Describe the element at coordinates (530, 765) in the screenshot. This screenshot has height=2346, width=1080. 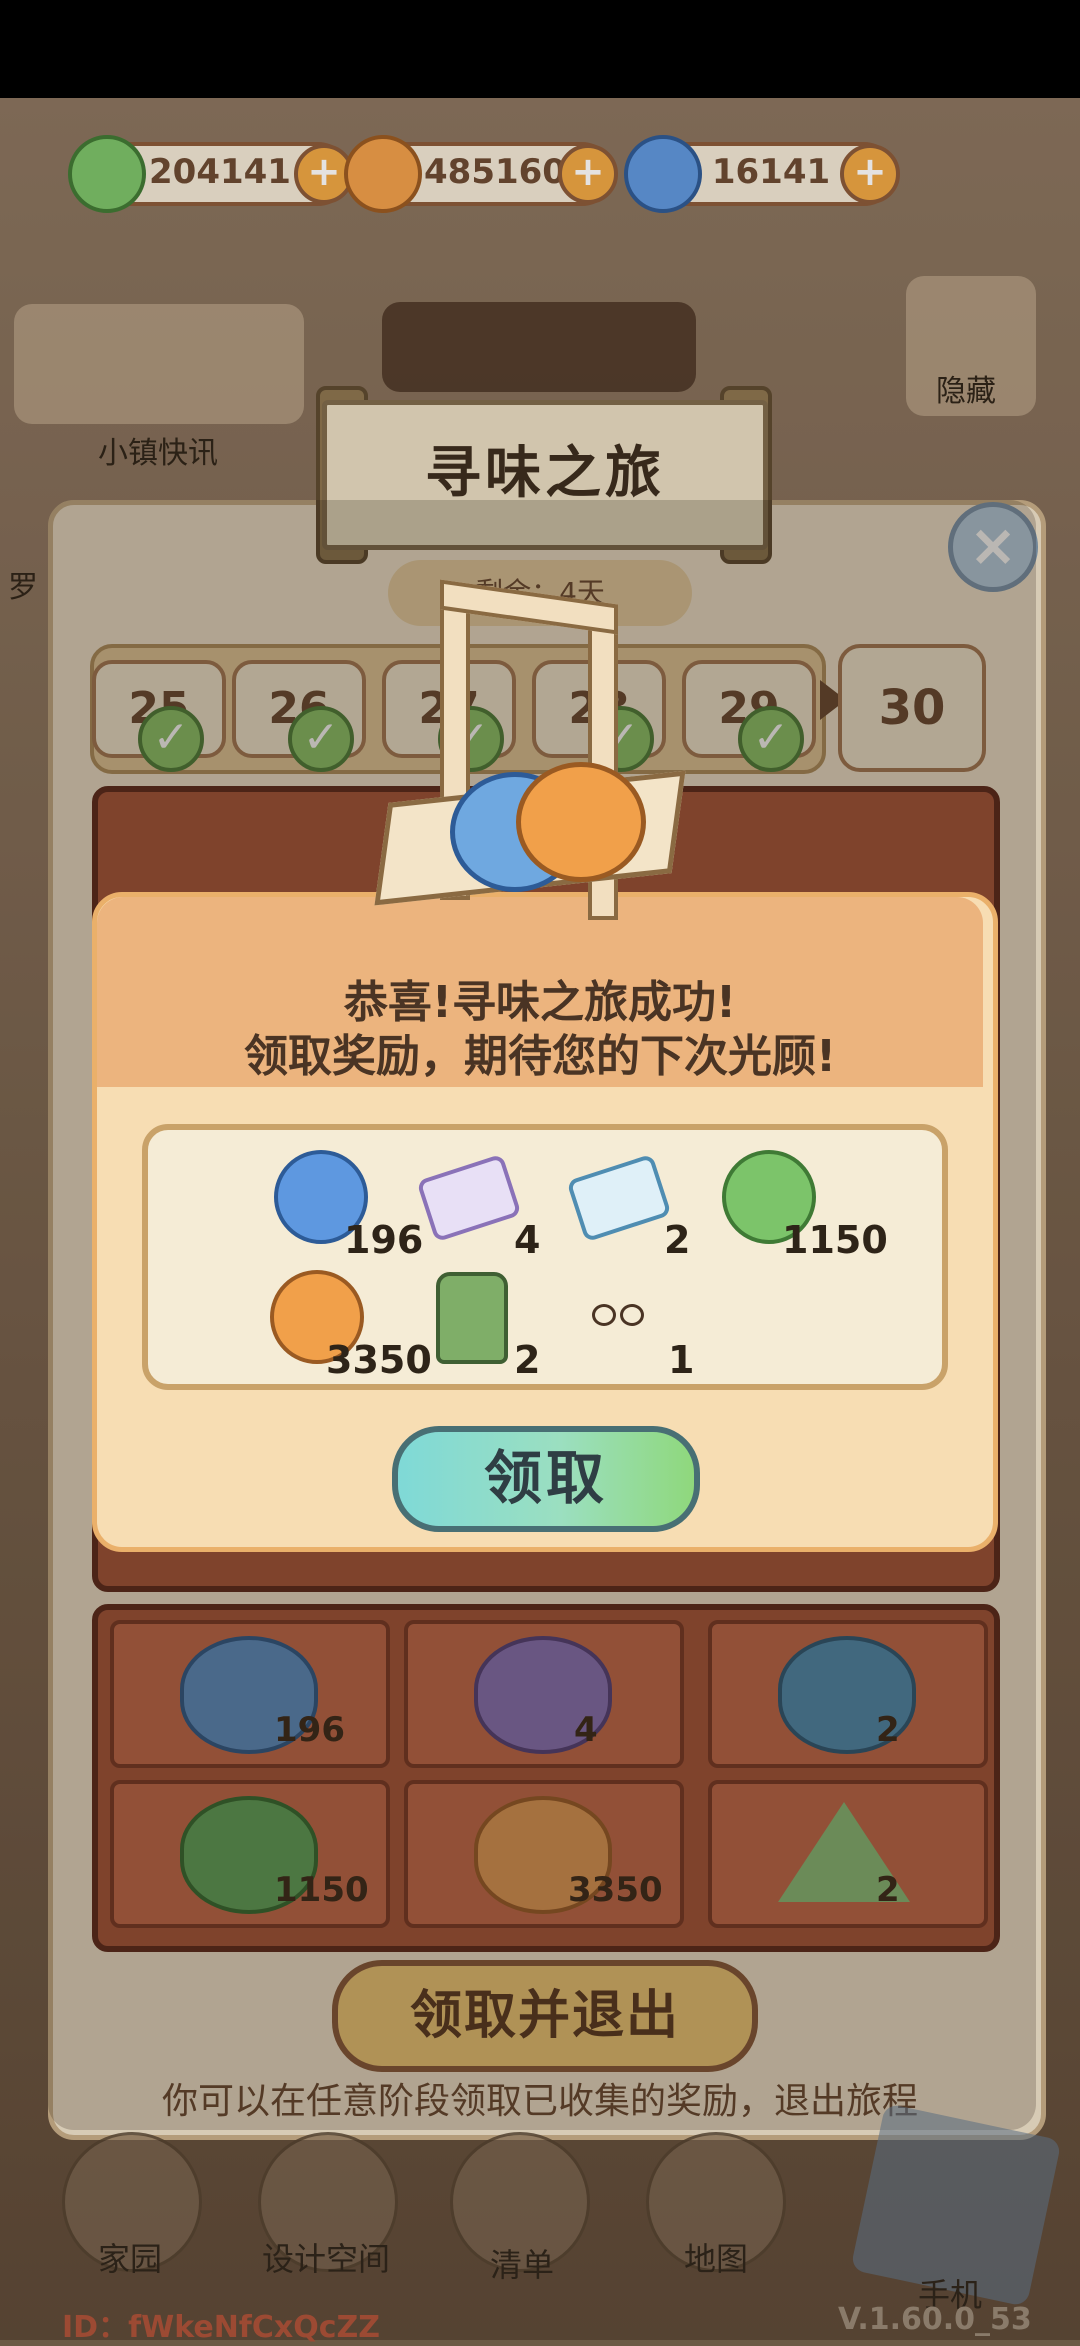
I see `mooncake-basket-icon` at that location.